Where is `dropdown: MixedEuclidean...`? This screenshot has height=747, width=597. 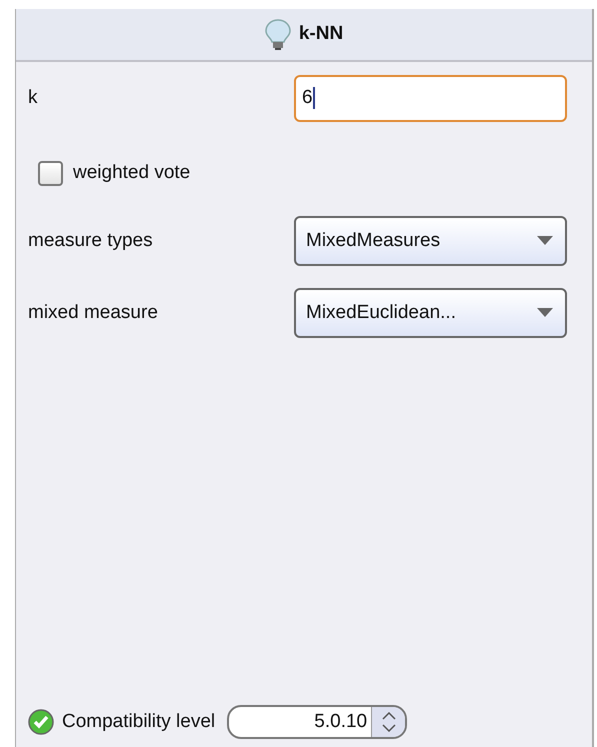
dropdown: MixedEuclidean... is located at coordinates (430, 313).